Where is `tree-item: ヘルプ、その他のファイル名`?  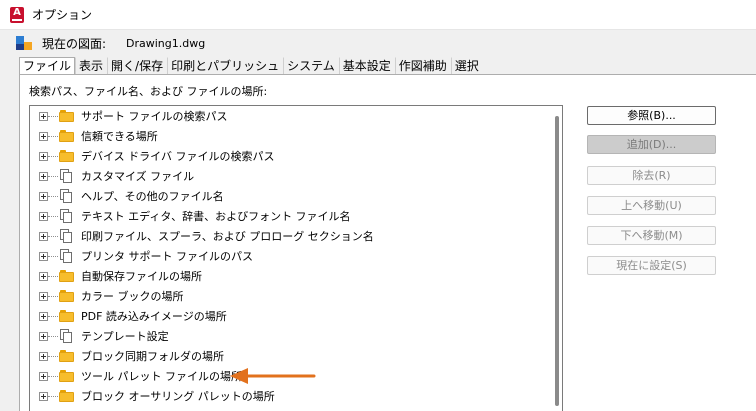
tree-item: ヘルプ、その他のファイル名 is located at coordinates (290, 196).